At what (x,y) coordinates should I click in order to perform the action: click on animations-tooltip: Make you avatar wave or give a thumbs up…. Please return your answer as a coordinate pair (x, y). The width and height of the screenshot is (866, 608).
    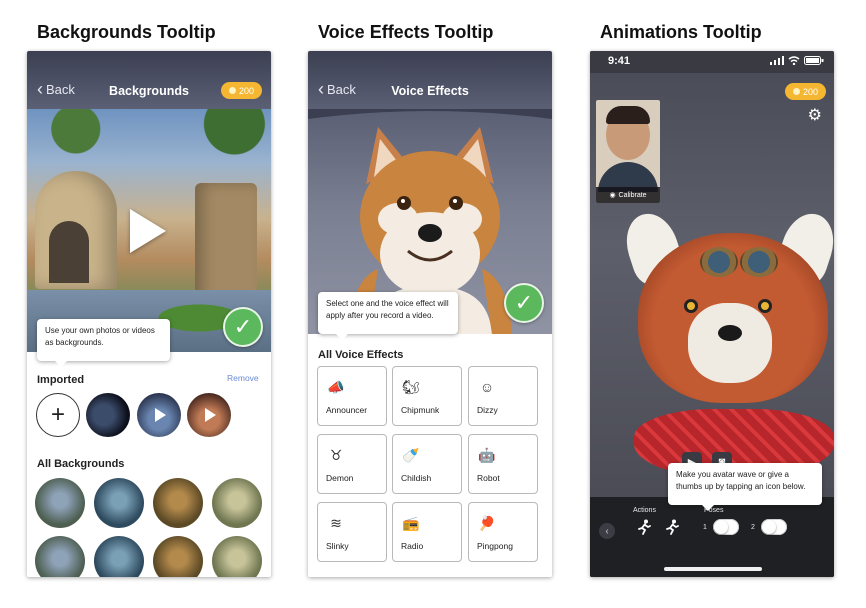
    Looking at the image, I should click on (745, 487).